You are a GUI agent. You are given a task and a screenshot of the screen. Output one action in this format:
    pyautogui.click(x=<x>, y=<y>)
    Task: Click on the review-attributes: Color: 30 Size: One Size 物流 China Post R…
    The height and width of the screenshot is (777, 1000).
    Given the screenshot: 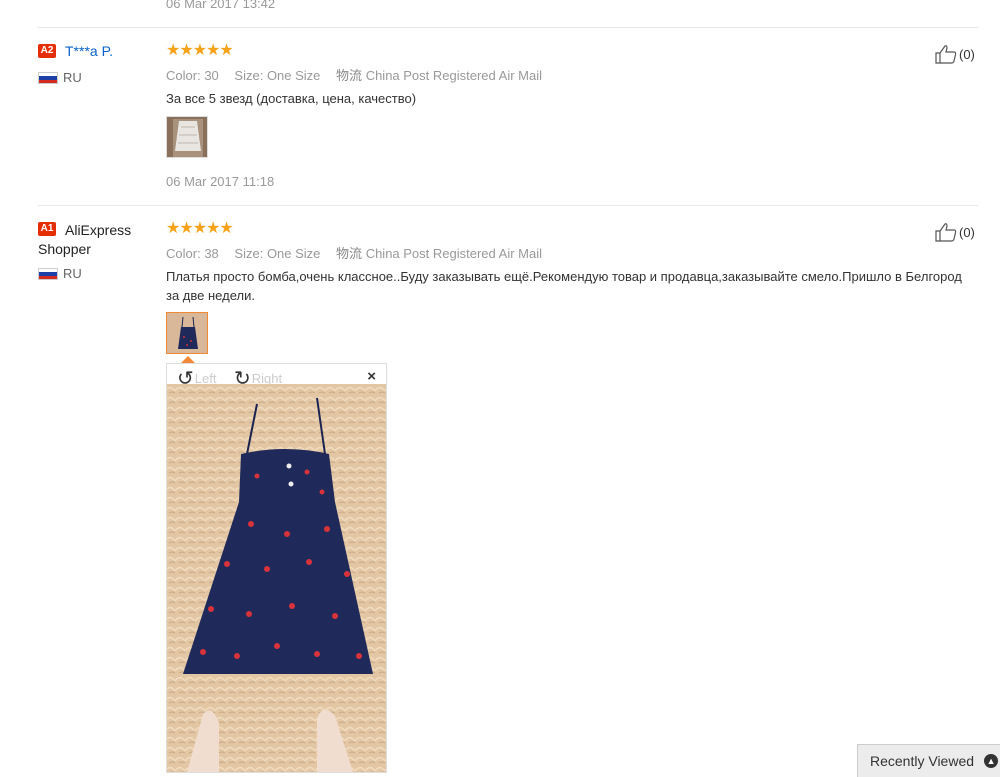 What is the action you would take?
    pyautogui.click(x=354, y=74)
    